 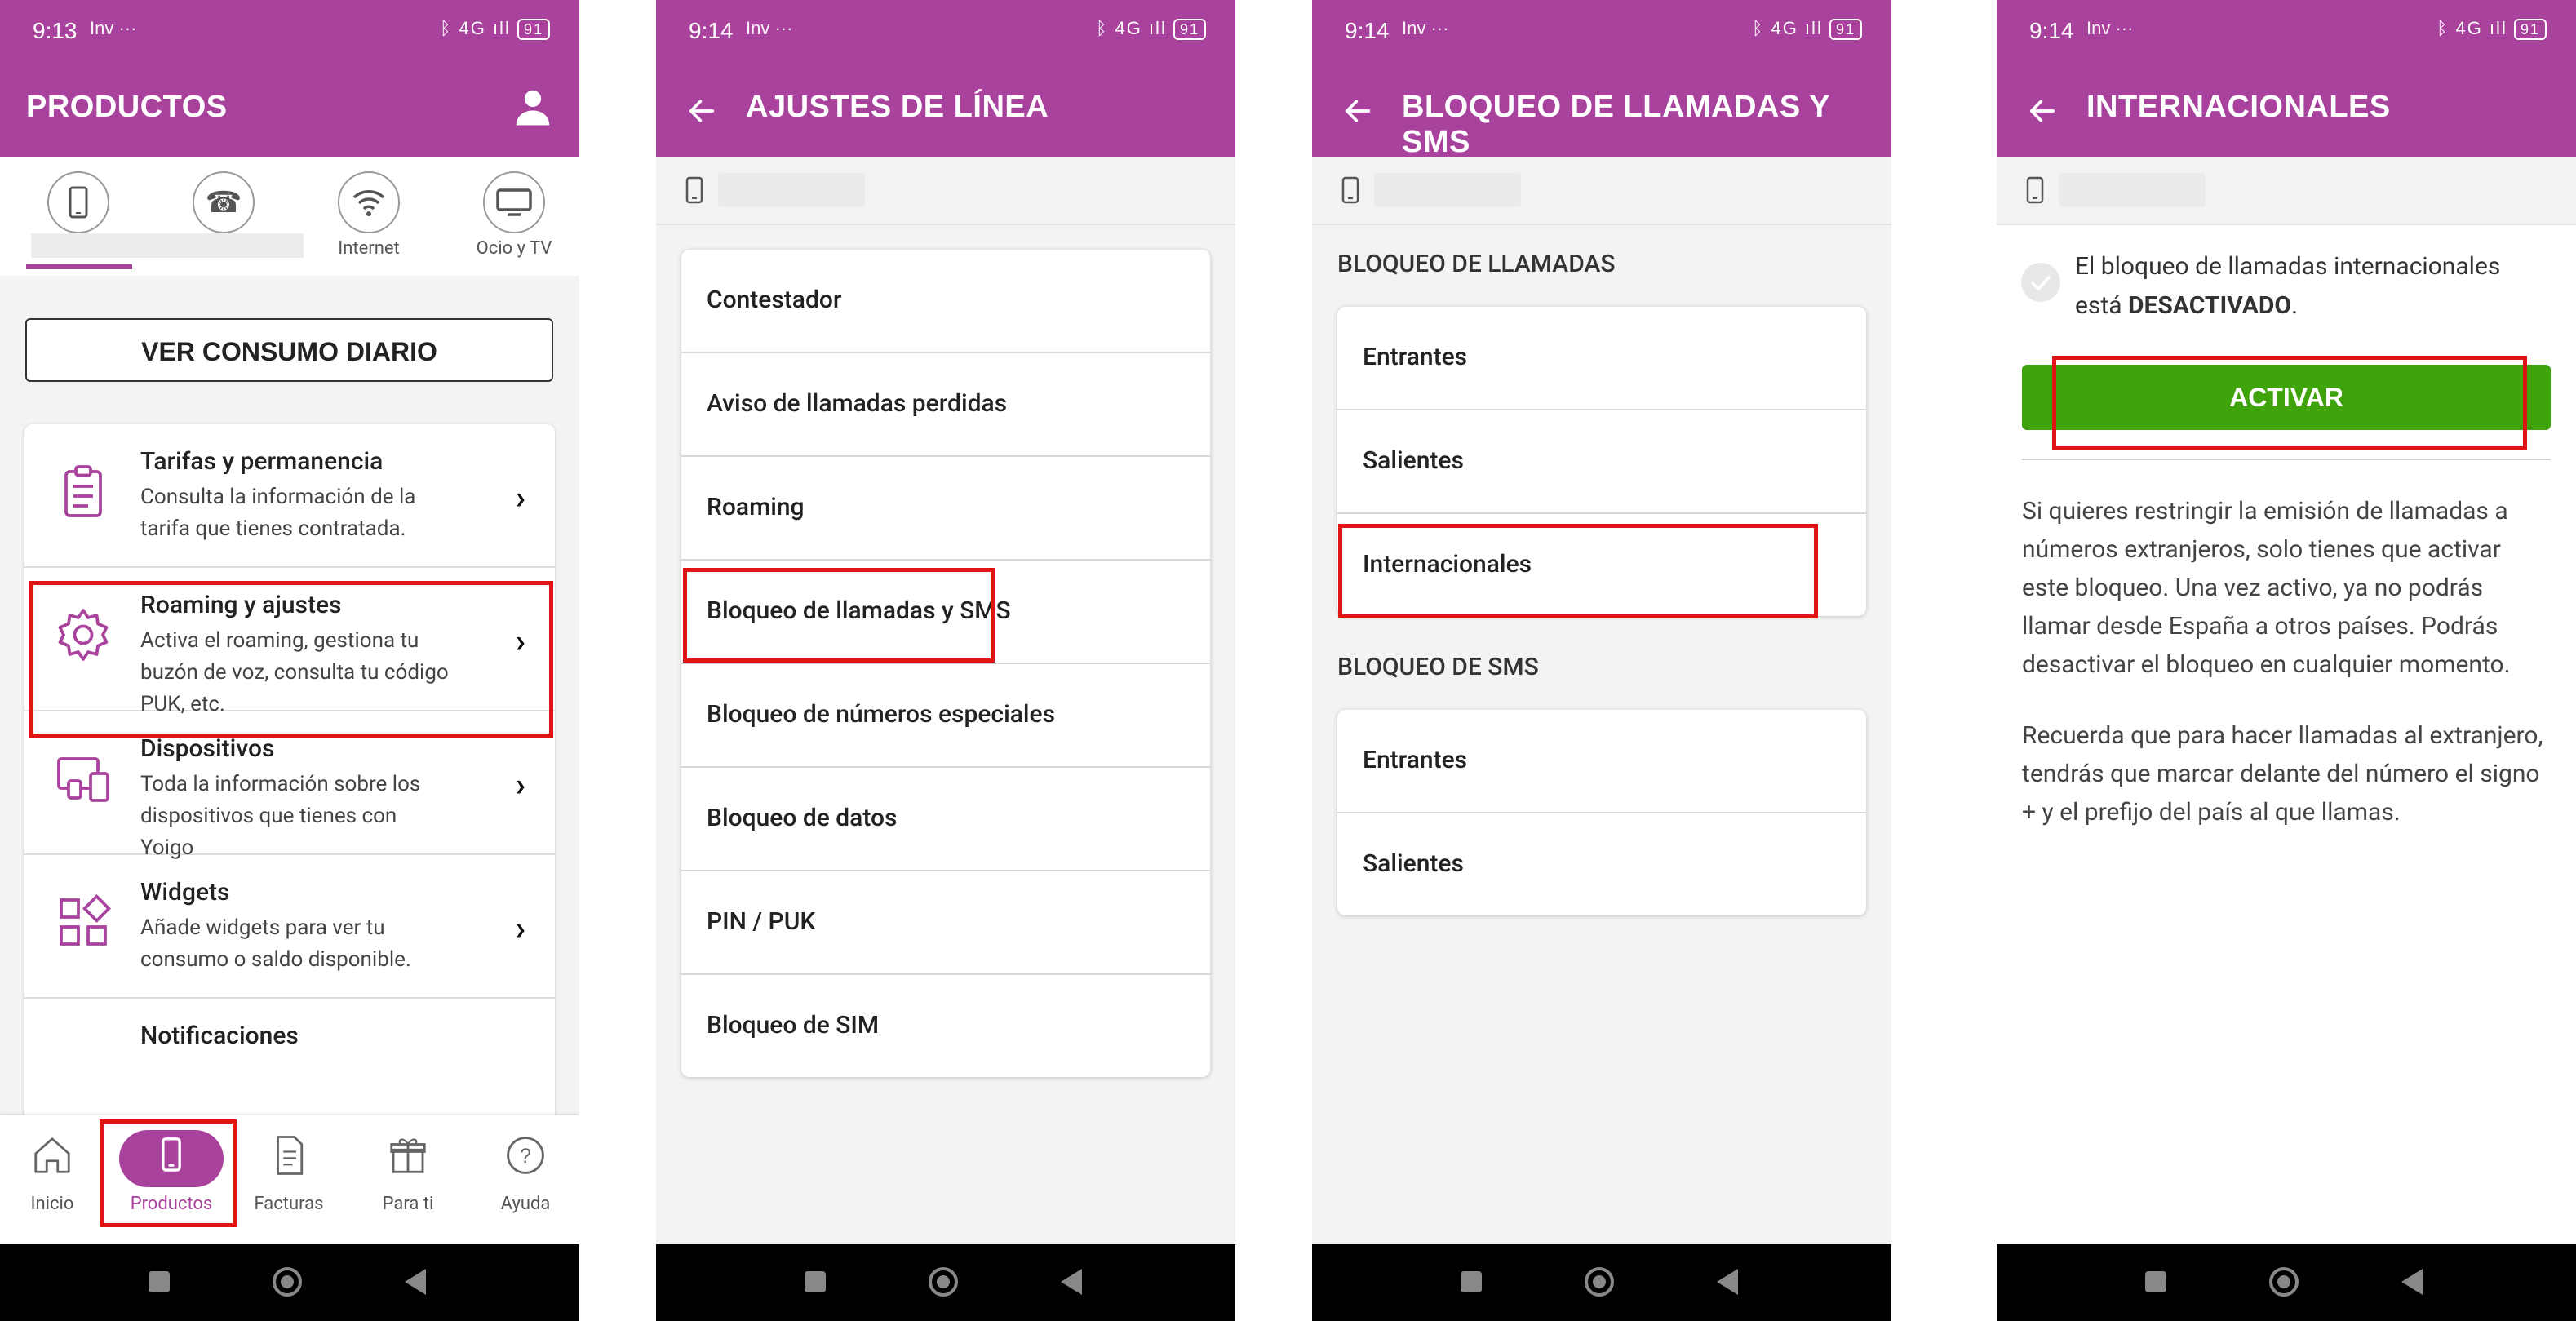 What do you see at coordinates (802, 818) in the screenshot?
I see `list-item-label: Bloqueo de datos` at bounding box center [802, 818].